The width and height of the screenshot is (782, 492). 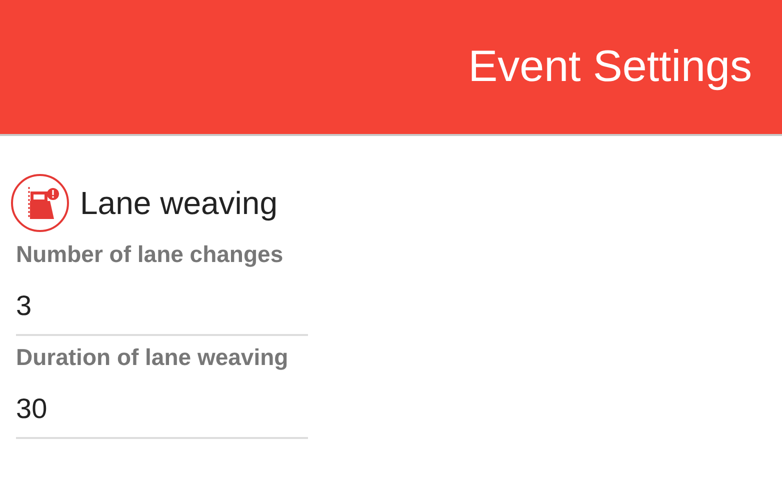 What do you see at coordinates (179, 203) in the screenshot?
I see `event-name: Lane weaving` at bounding box center [179, 203].